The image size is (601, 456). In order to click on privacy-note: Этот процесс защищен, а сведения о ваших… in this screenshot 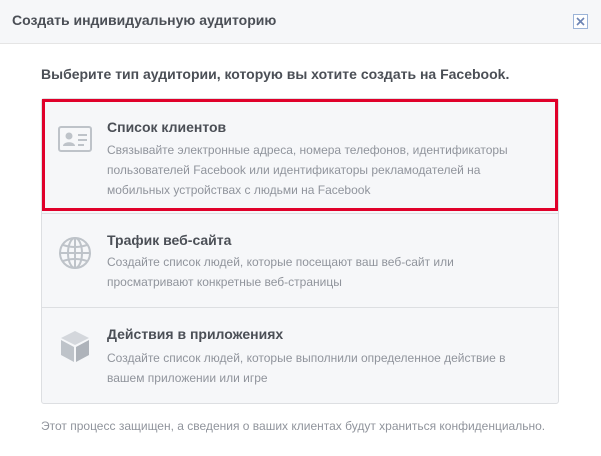, I will do `click(293, 426)`.